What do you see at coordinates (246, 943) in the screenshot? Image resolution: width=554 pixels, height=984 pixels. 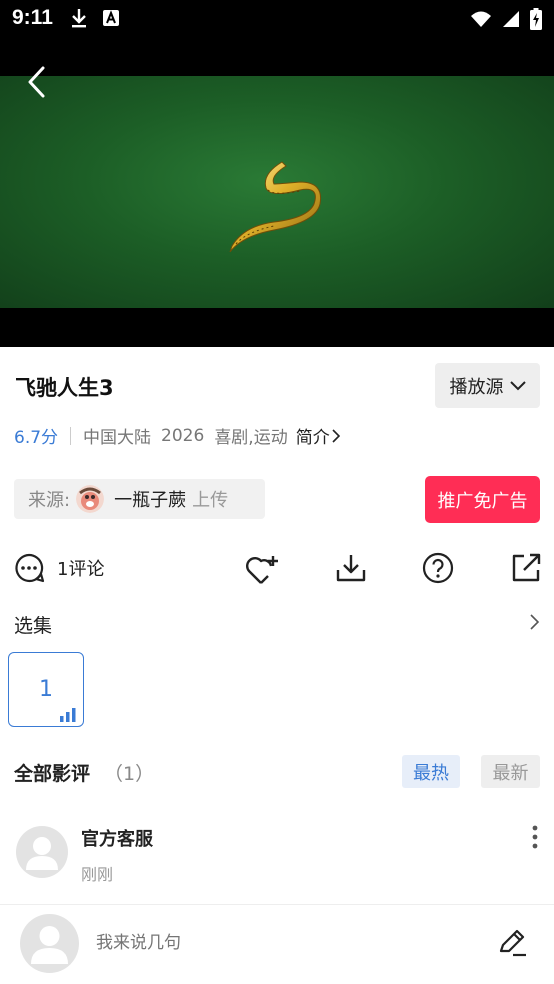 I see `comment-input` at bounding box center [246, 943].